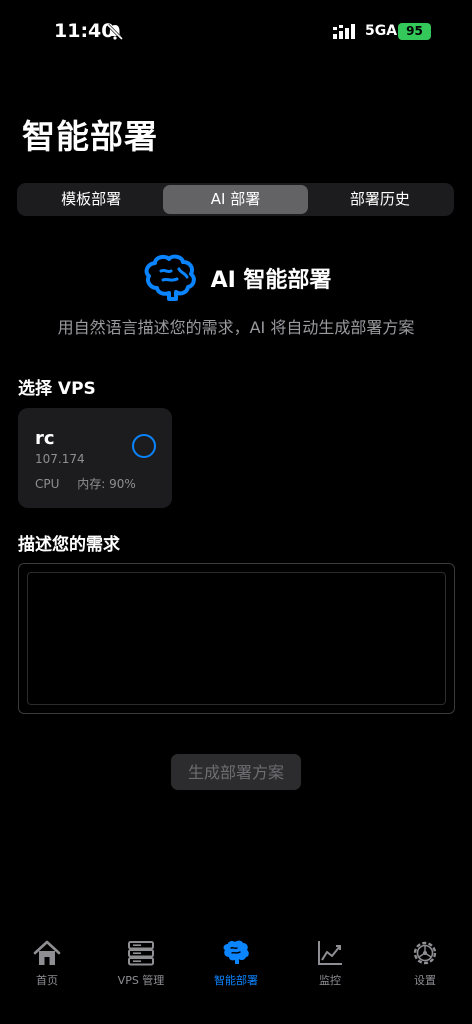  I want to click on tab-vps-management: VPS 管理, so click(141, 963).